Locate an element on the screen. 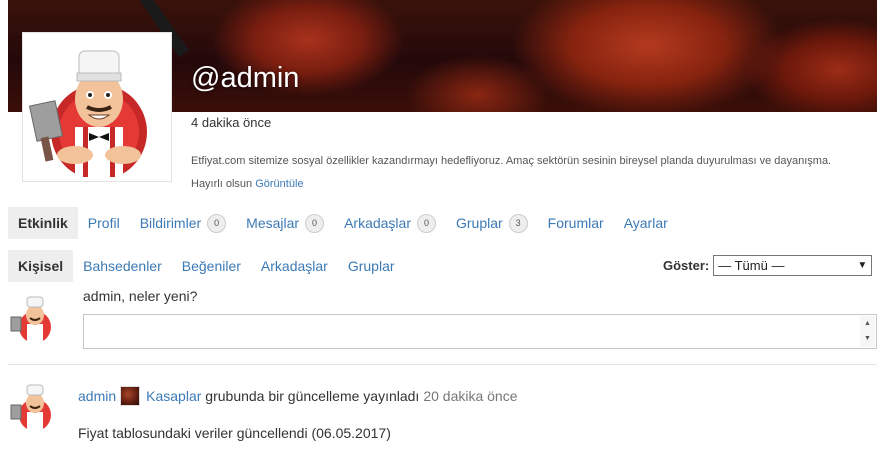  scroll-down-icon: ▼ is located at coordinates (867, 338).